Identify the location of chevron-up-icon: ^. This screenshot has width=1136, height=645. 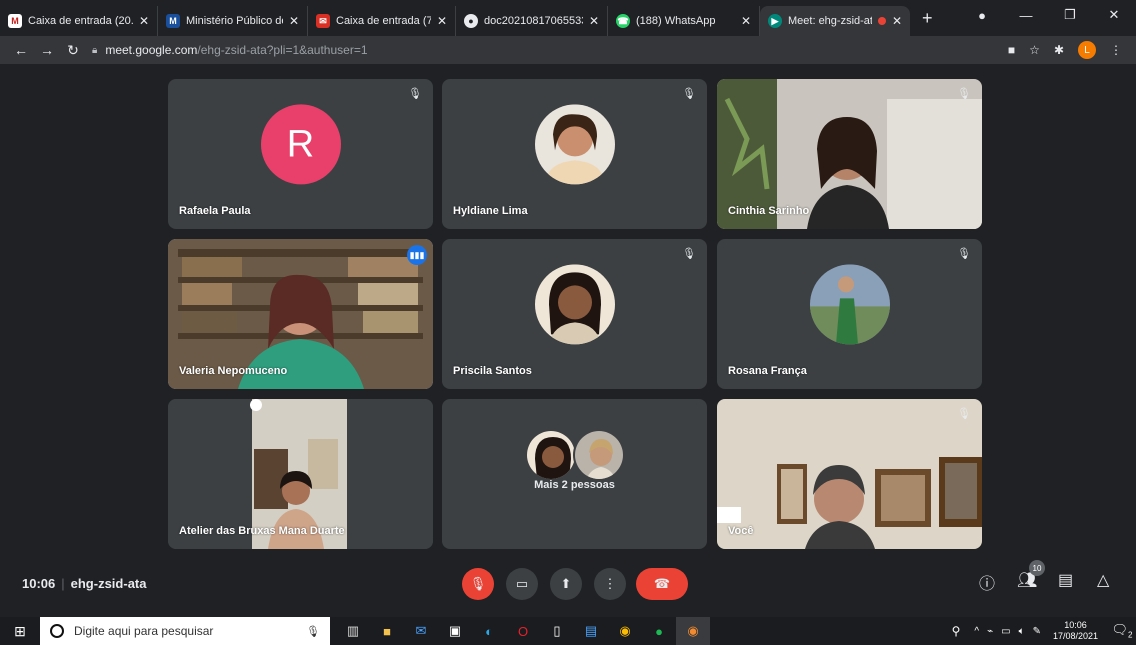
(976, 631).